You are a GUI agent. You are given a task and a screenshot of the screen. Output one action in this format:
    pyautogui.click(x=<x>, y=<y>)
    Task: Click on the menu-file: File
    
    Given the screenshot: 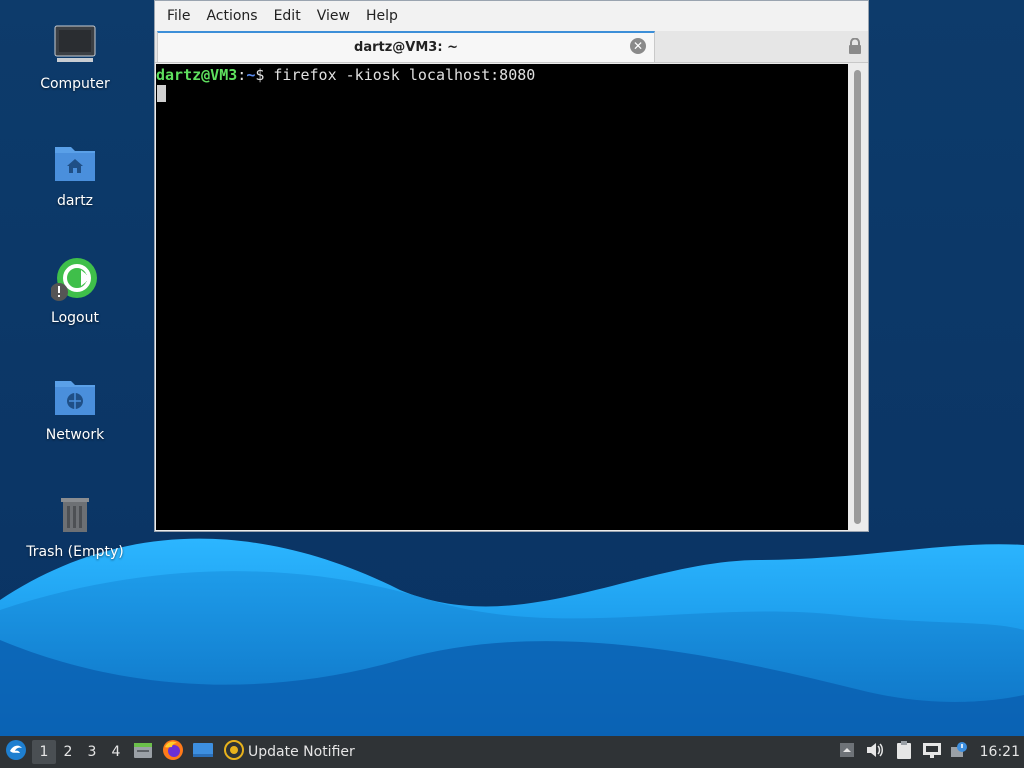 What is the action you would take?
    pyautogui.click(x=178, y=16)
    